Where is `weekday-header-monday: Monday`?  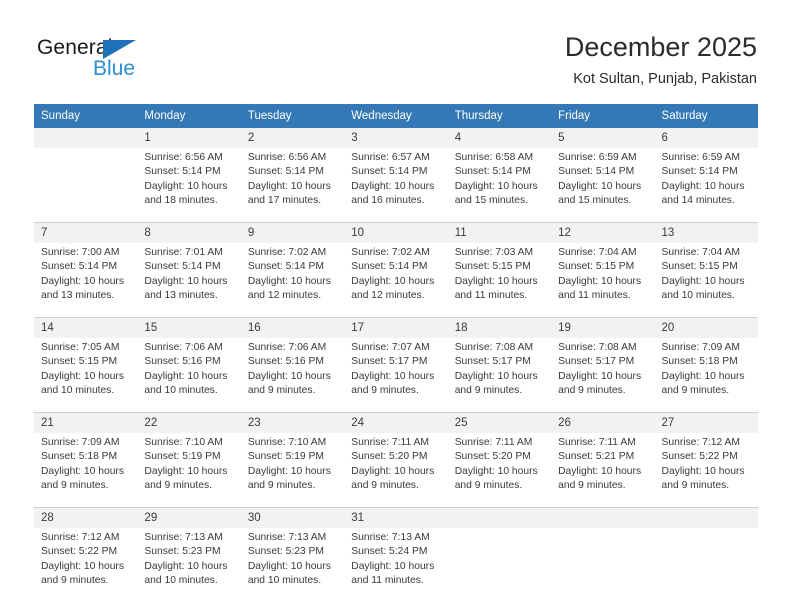 weekday-header-monday: Monday is located at coordinates (189, 116).